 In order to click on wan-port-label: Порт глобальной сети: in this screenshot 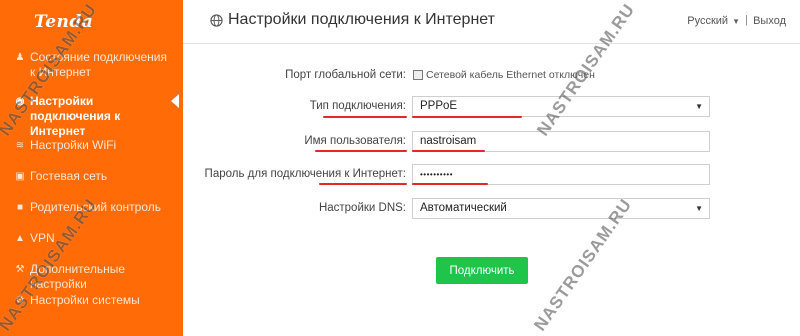, I will do `click(345, 75)`.